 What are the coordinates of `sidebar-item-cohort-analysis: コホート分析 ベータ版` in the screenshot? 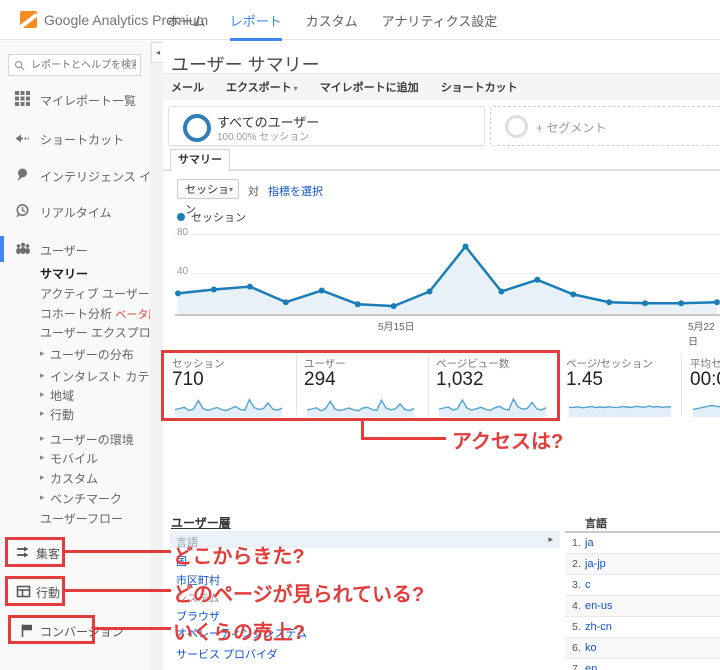 It's located at (99, 313).